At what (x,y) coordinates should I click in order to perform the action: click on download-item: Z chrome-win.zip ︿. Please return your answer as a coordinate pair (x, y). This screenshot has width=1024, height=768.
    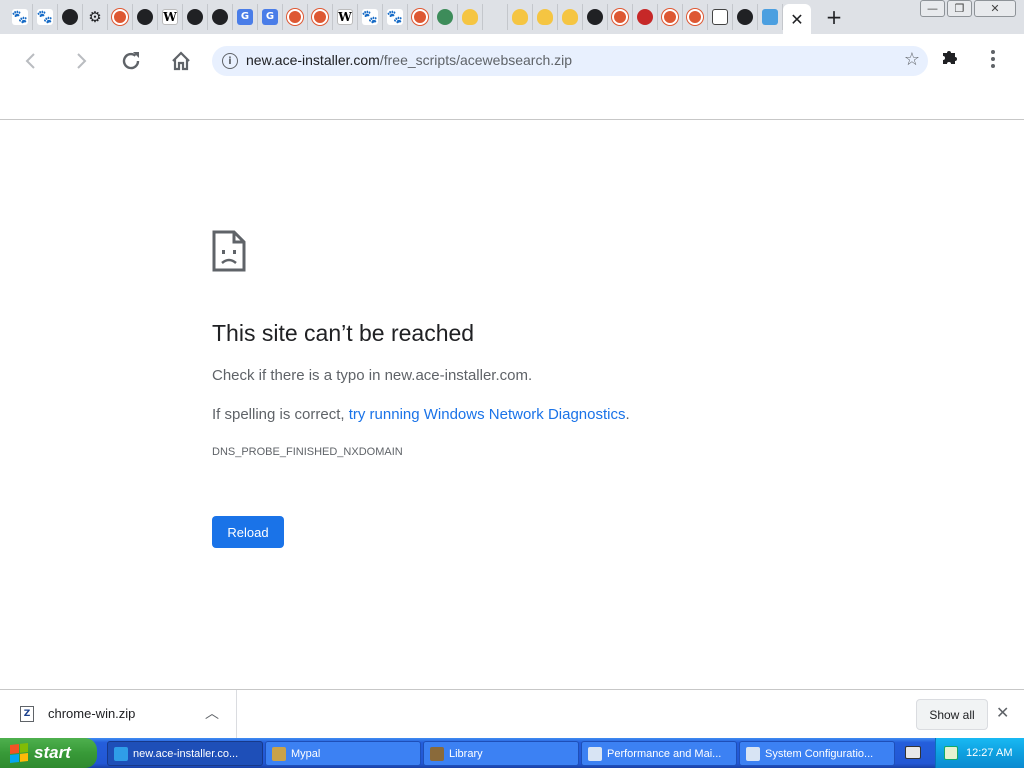
    Looking at the image, I should click on (118, 714).